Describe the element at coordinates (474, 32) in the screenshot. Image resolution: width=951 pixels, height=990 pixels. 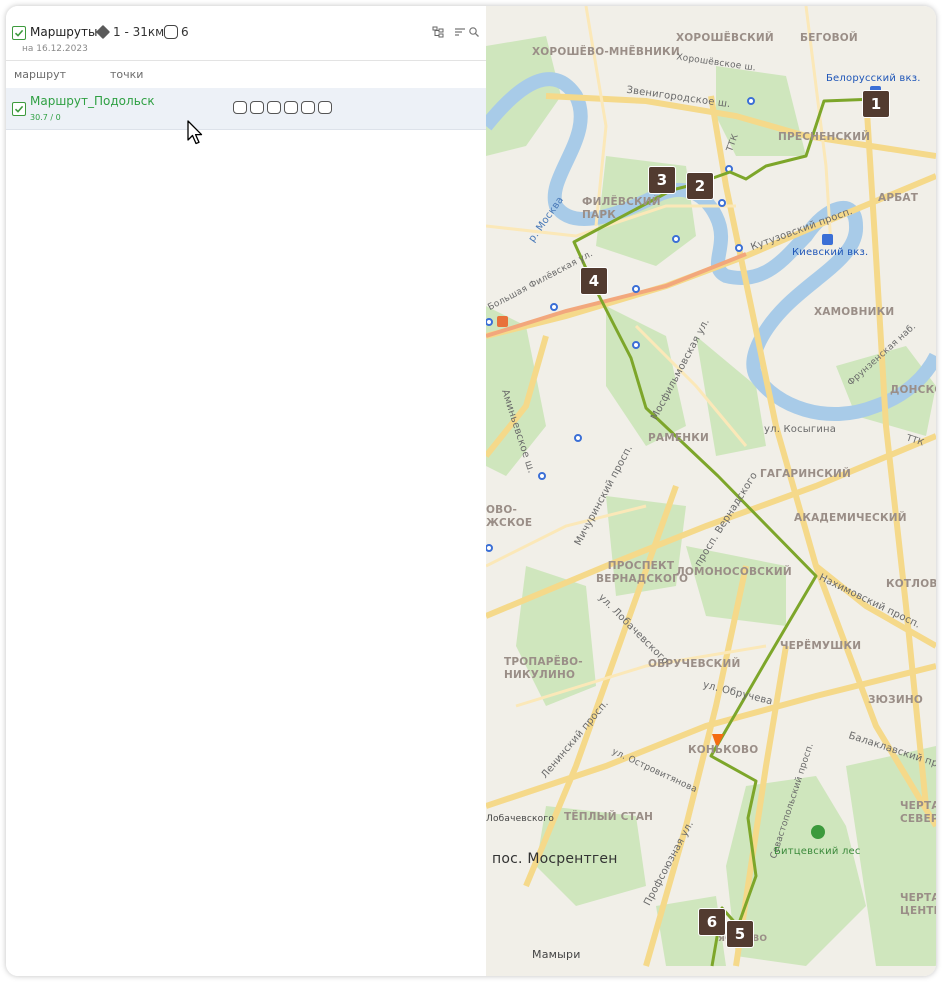
I see `search-icon` at that location.